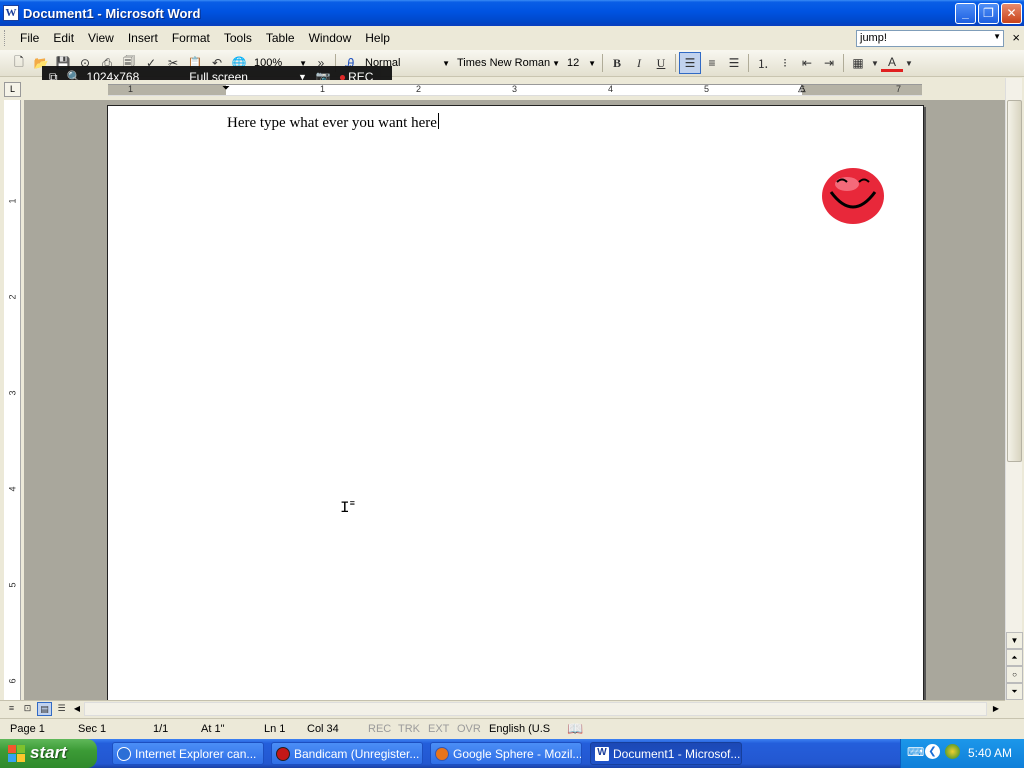 The width and height of the screenshot is (1024, 768). What do you see at coordinates (858, 63) in the screenshot?
I see `borders-icon: ▦` at bounding box center [858, 63].